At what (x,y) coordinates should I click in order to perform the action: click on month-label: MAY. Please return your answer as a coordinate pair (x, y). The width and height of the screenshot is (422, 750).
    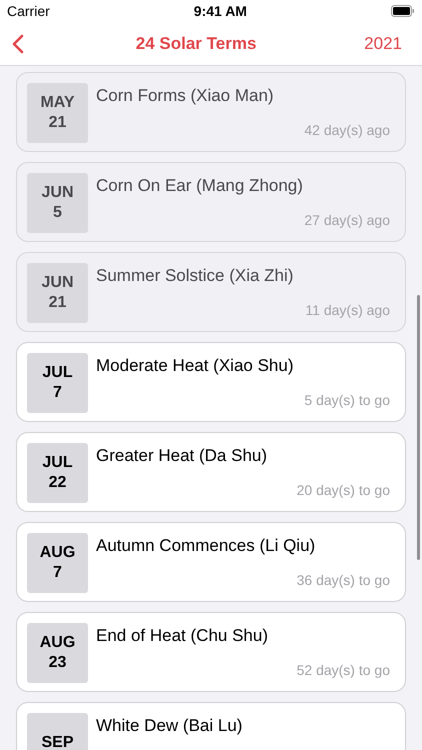
    Looking at the image, I should click on (57, 103).